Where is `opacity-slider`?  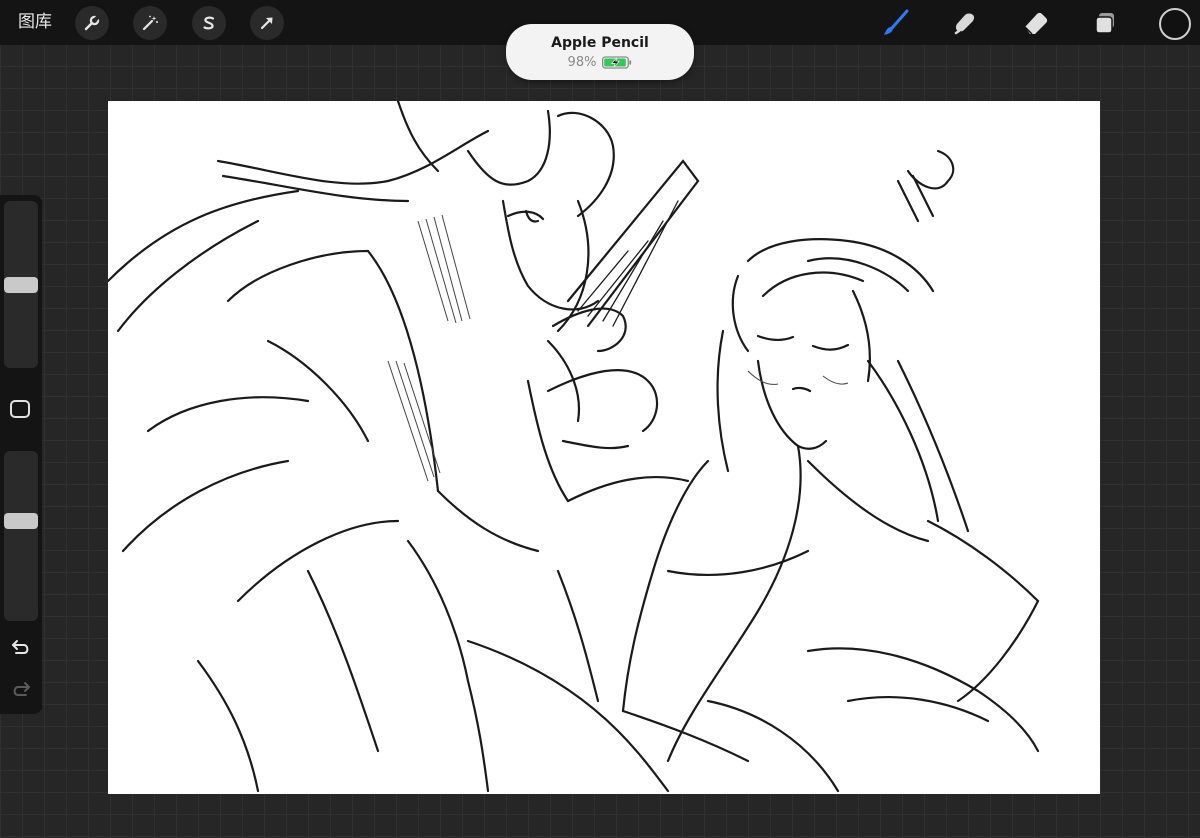
opacity-slider is located at coordinates (21, 536).